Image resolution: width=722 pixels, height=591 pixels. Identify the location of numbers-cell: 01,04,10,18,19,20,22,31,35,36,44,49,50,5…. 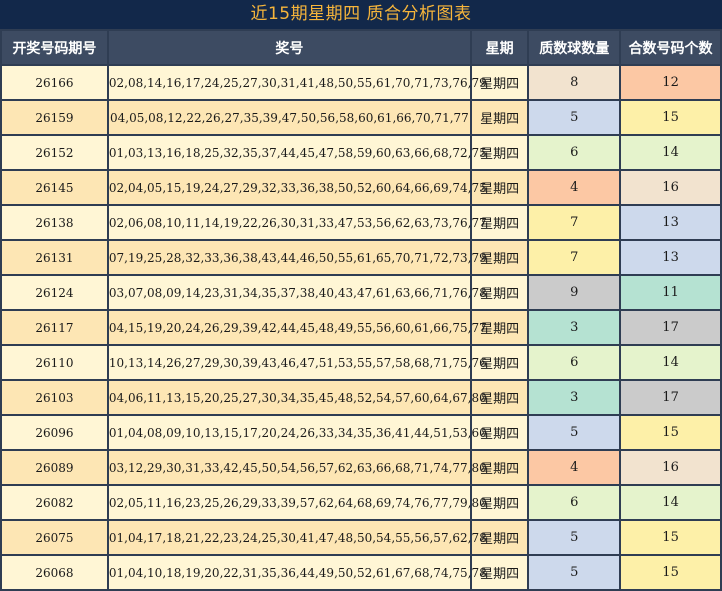
(297, 572).